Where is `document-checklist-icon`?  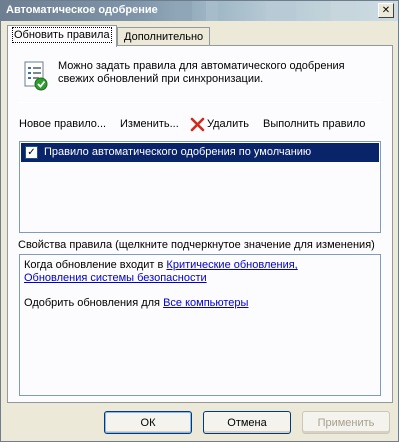 document-checklist-icon is located at coordinates (36, 76).